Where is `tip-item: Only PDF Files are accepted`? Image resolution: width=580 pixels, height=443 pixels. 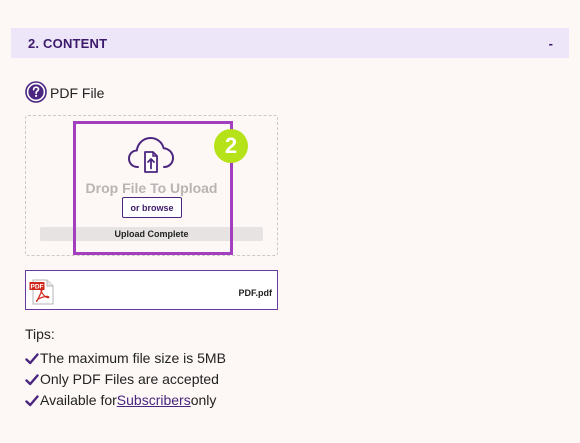
tip-item: Only PDF Files are accepted is located at coordinates (125, 379).